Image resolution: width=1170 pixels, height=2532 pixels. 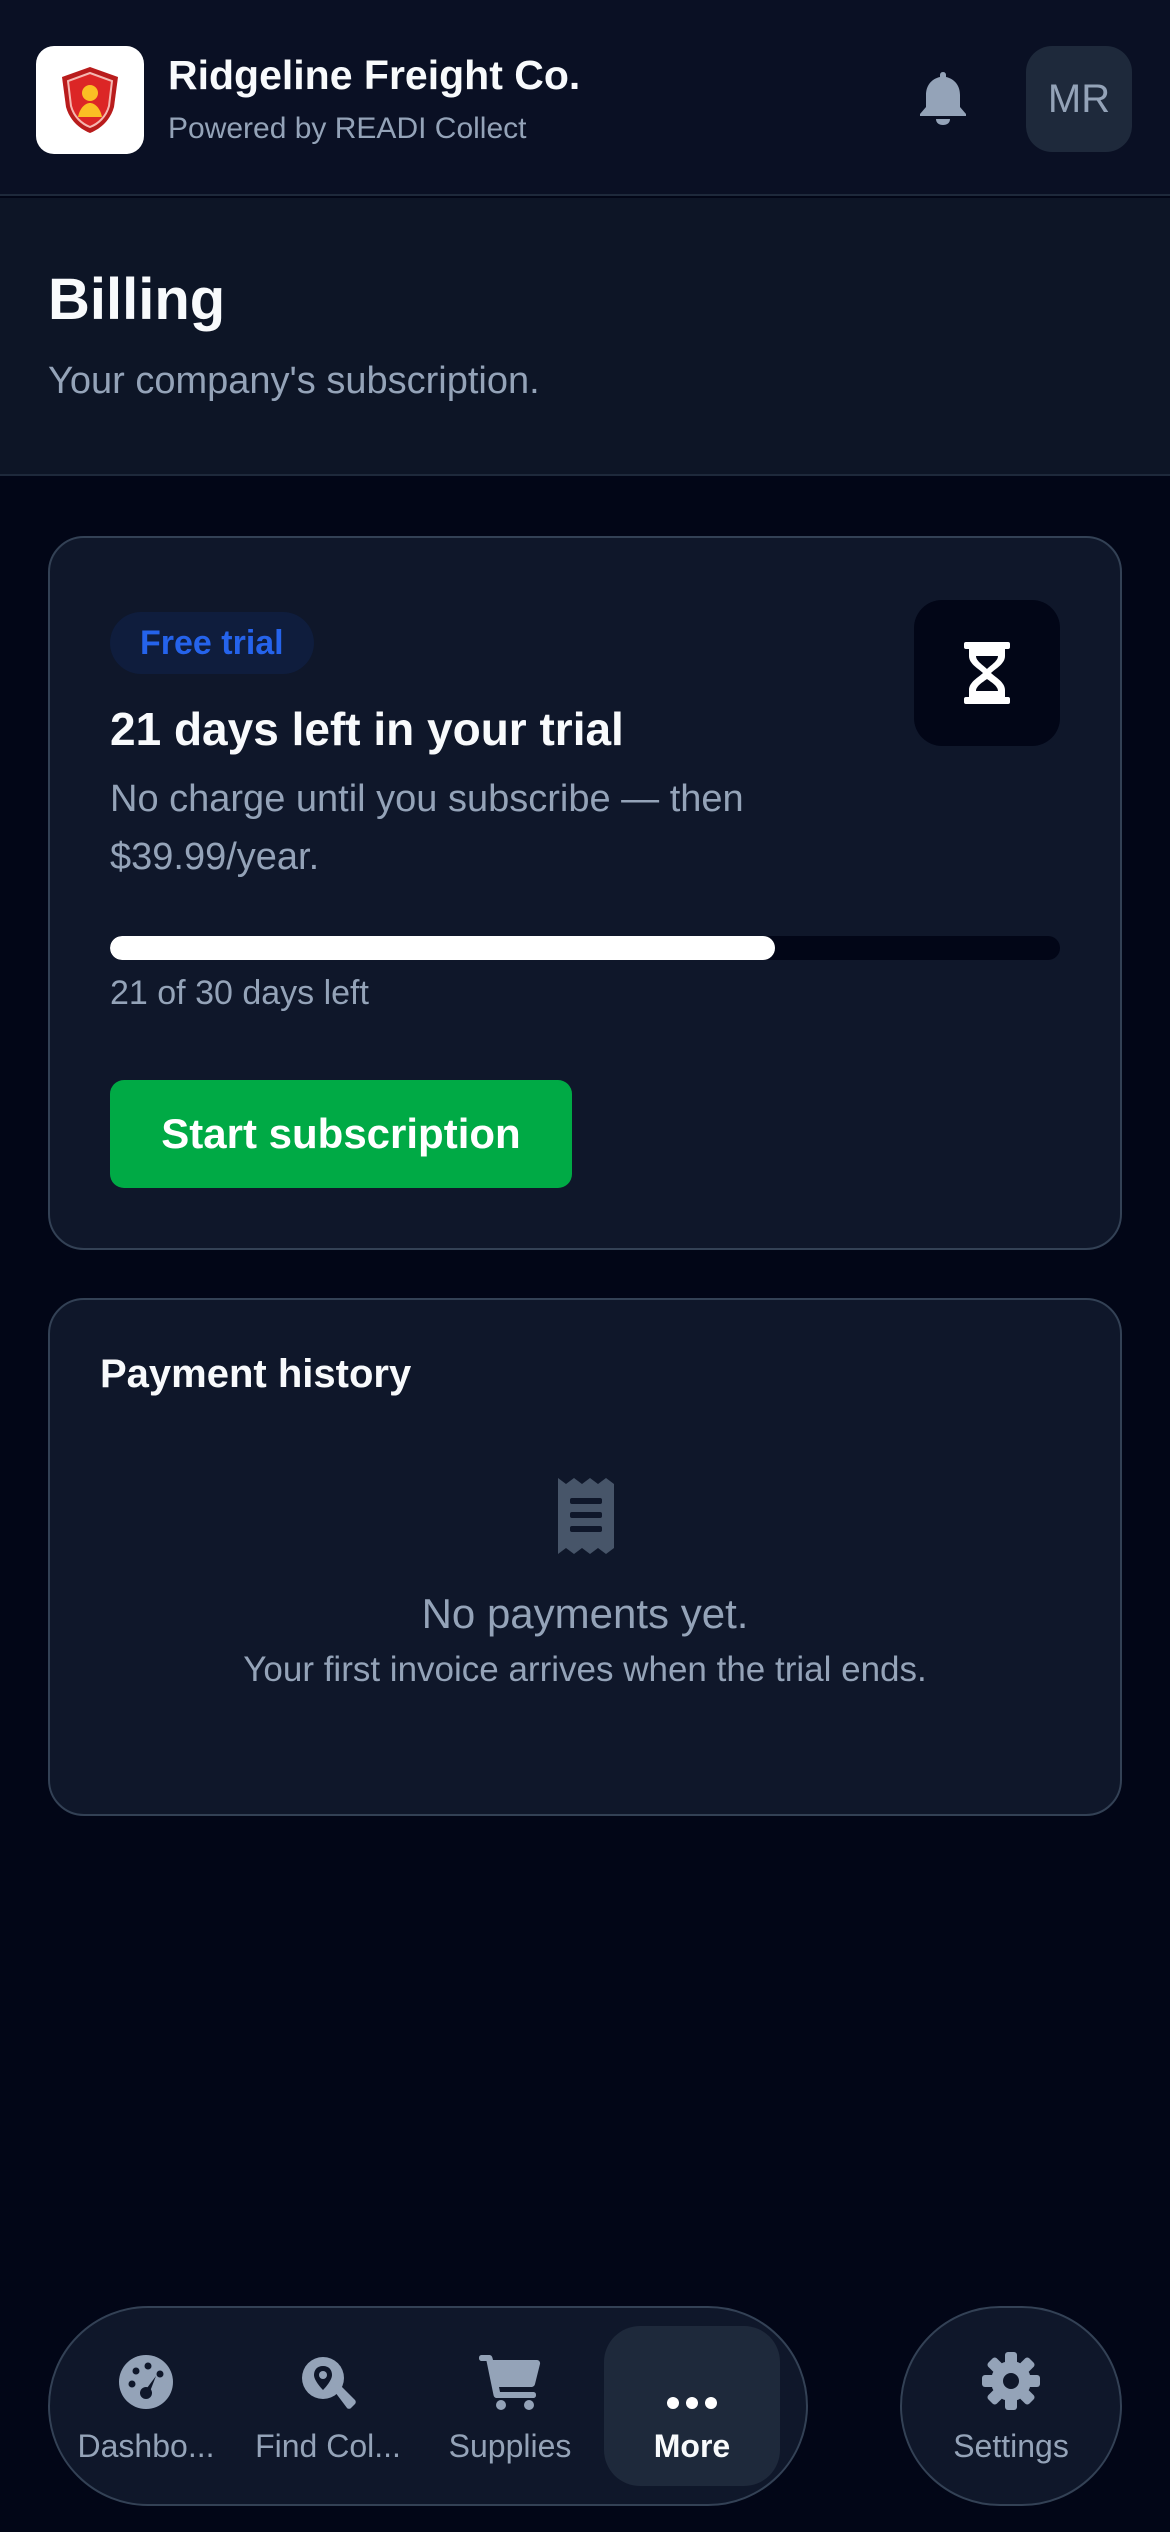 What do you see at coordinates (146, 2382) in the screenshot?
I see `gauge-icon` at bounding box center [146, 2382].